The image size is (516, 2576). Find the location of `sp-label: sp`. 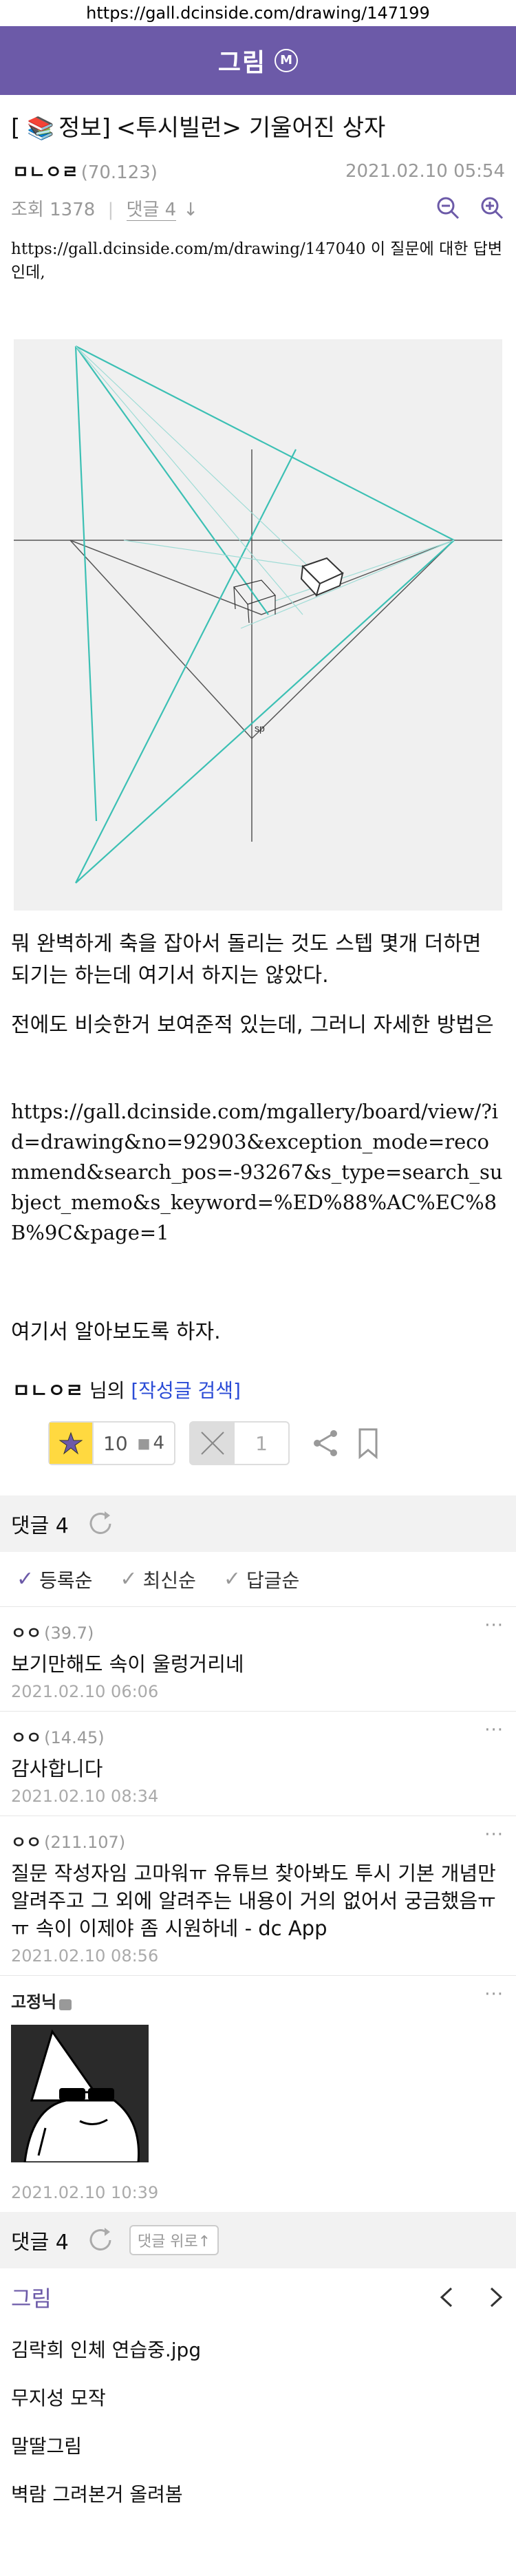

sp-label: sp is located at coordinates (260, 728).